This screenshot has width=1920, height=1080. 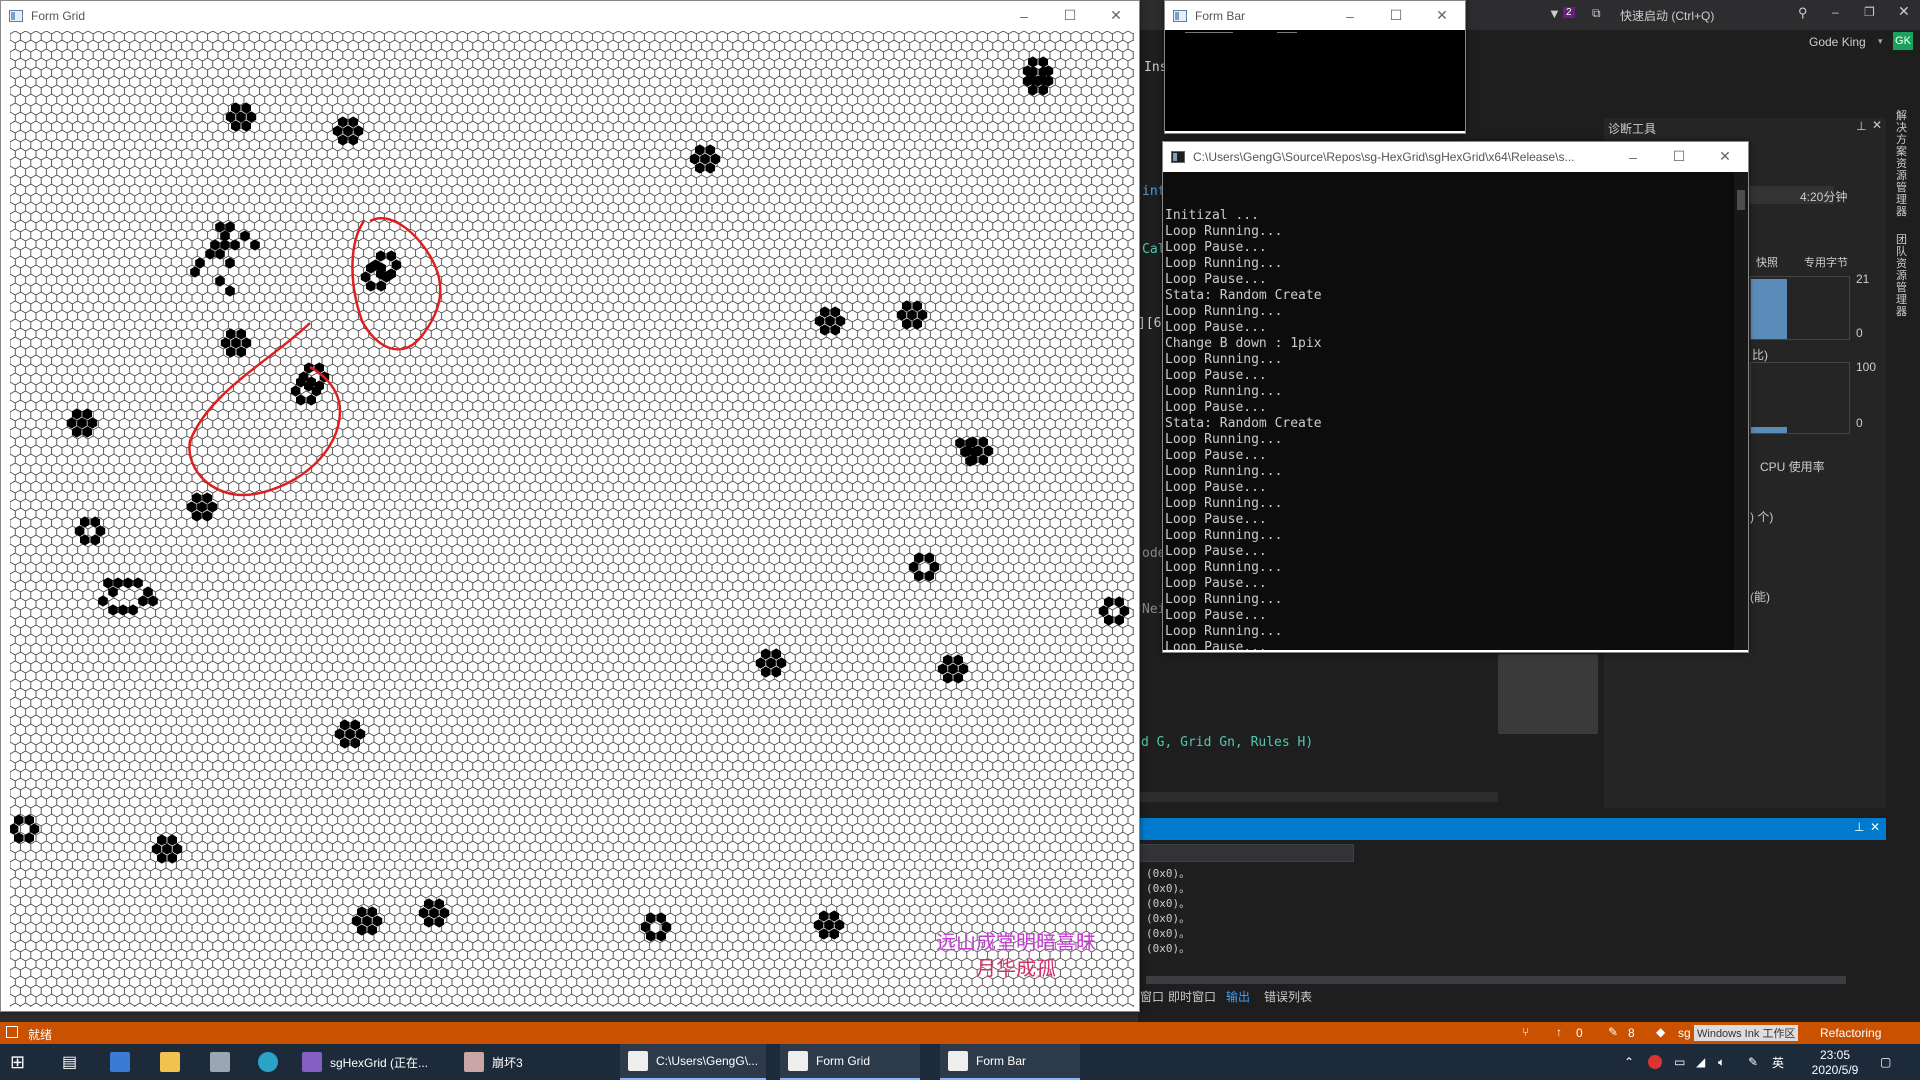 What do you see at coordinates (1512, 829) in the screenshot?
I see `output-panel-header: ⊥ ✕` at bounding box center [1512, 829].